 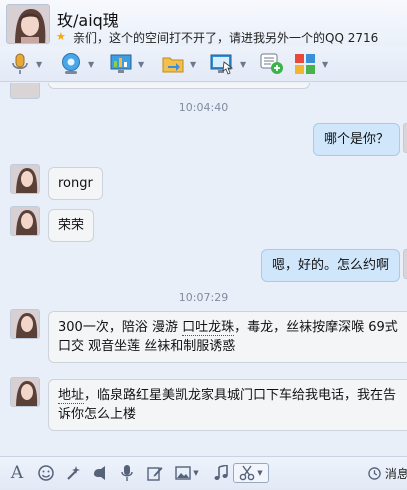 I want to click on apps-grid-icon, so click(x=305, y=64).